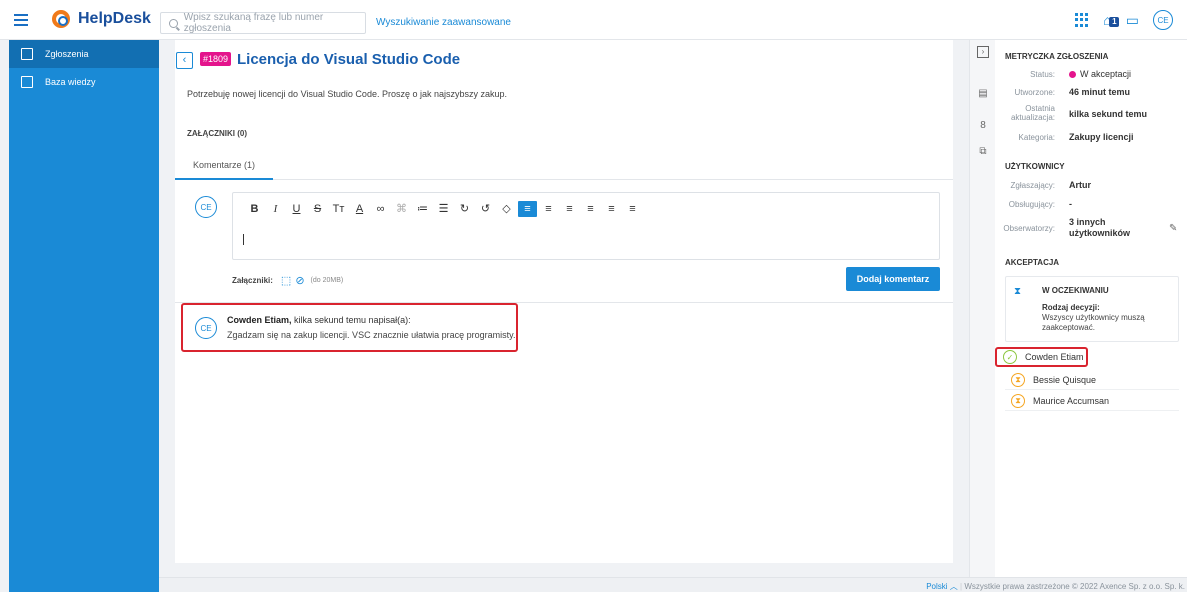  Describe the element at coordinates (275, 209) in the screenshot. I see `italic-icon: I` at that location.